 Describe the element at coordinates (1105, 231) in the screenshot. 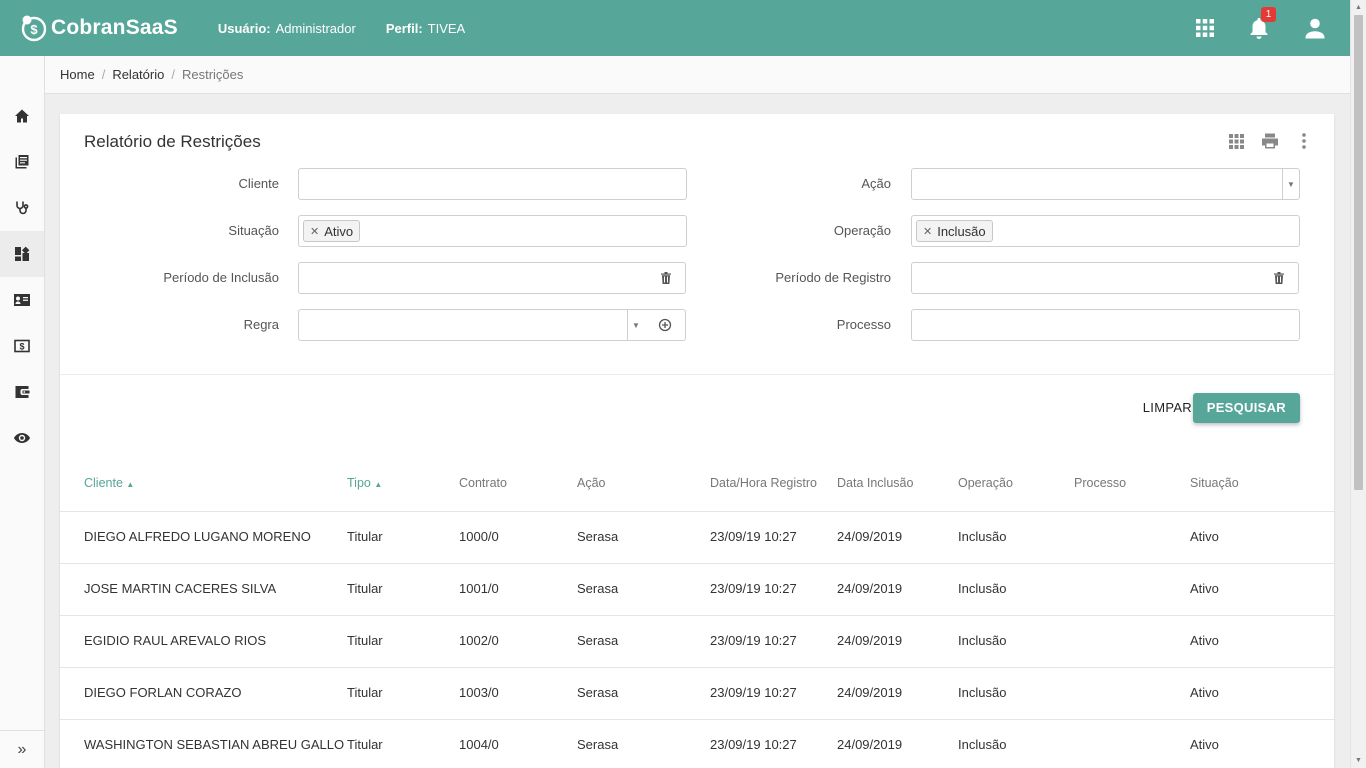

I see `operacao-multiselect: ✕ Inclusão` at that location.